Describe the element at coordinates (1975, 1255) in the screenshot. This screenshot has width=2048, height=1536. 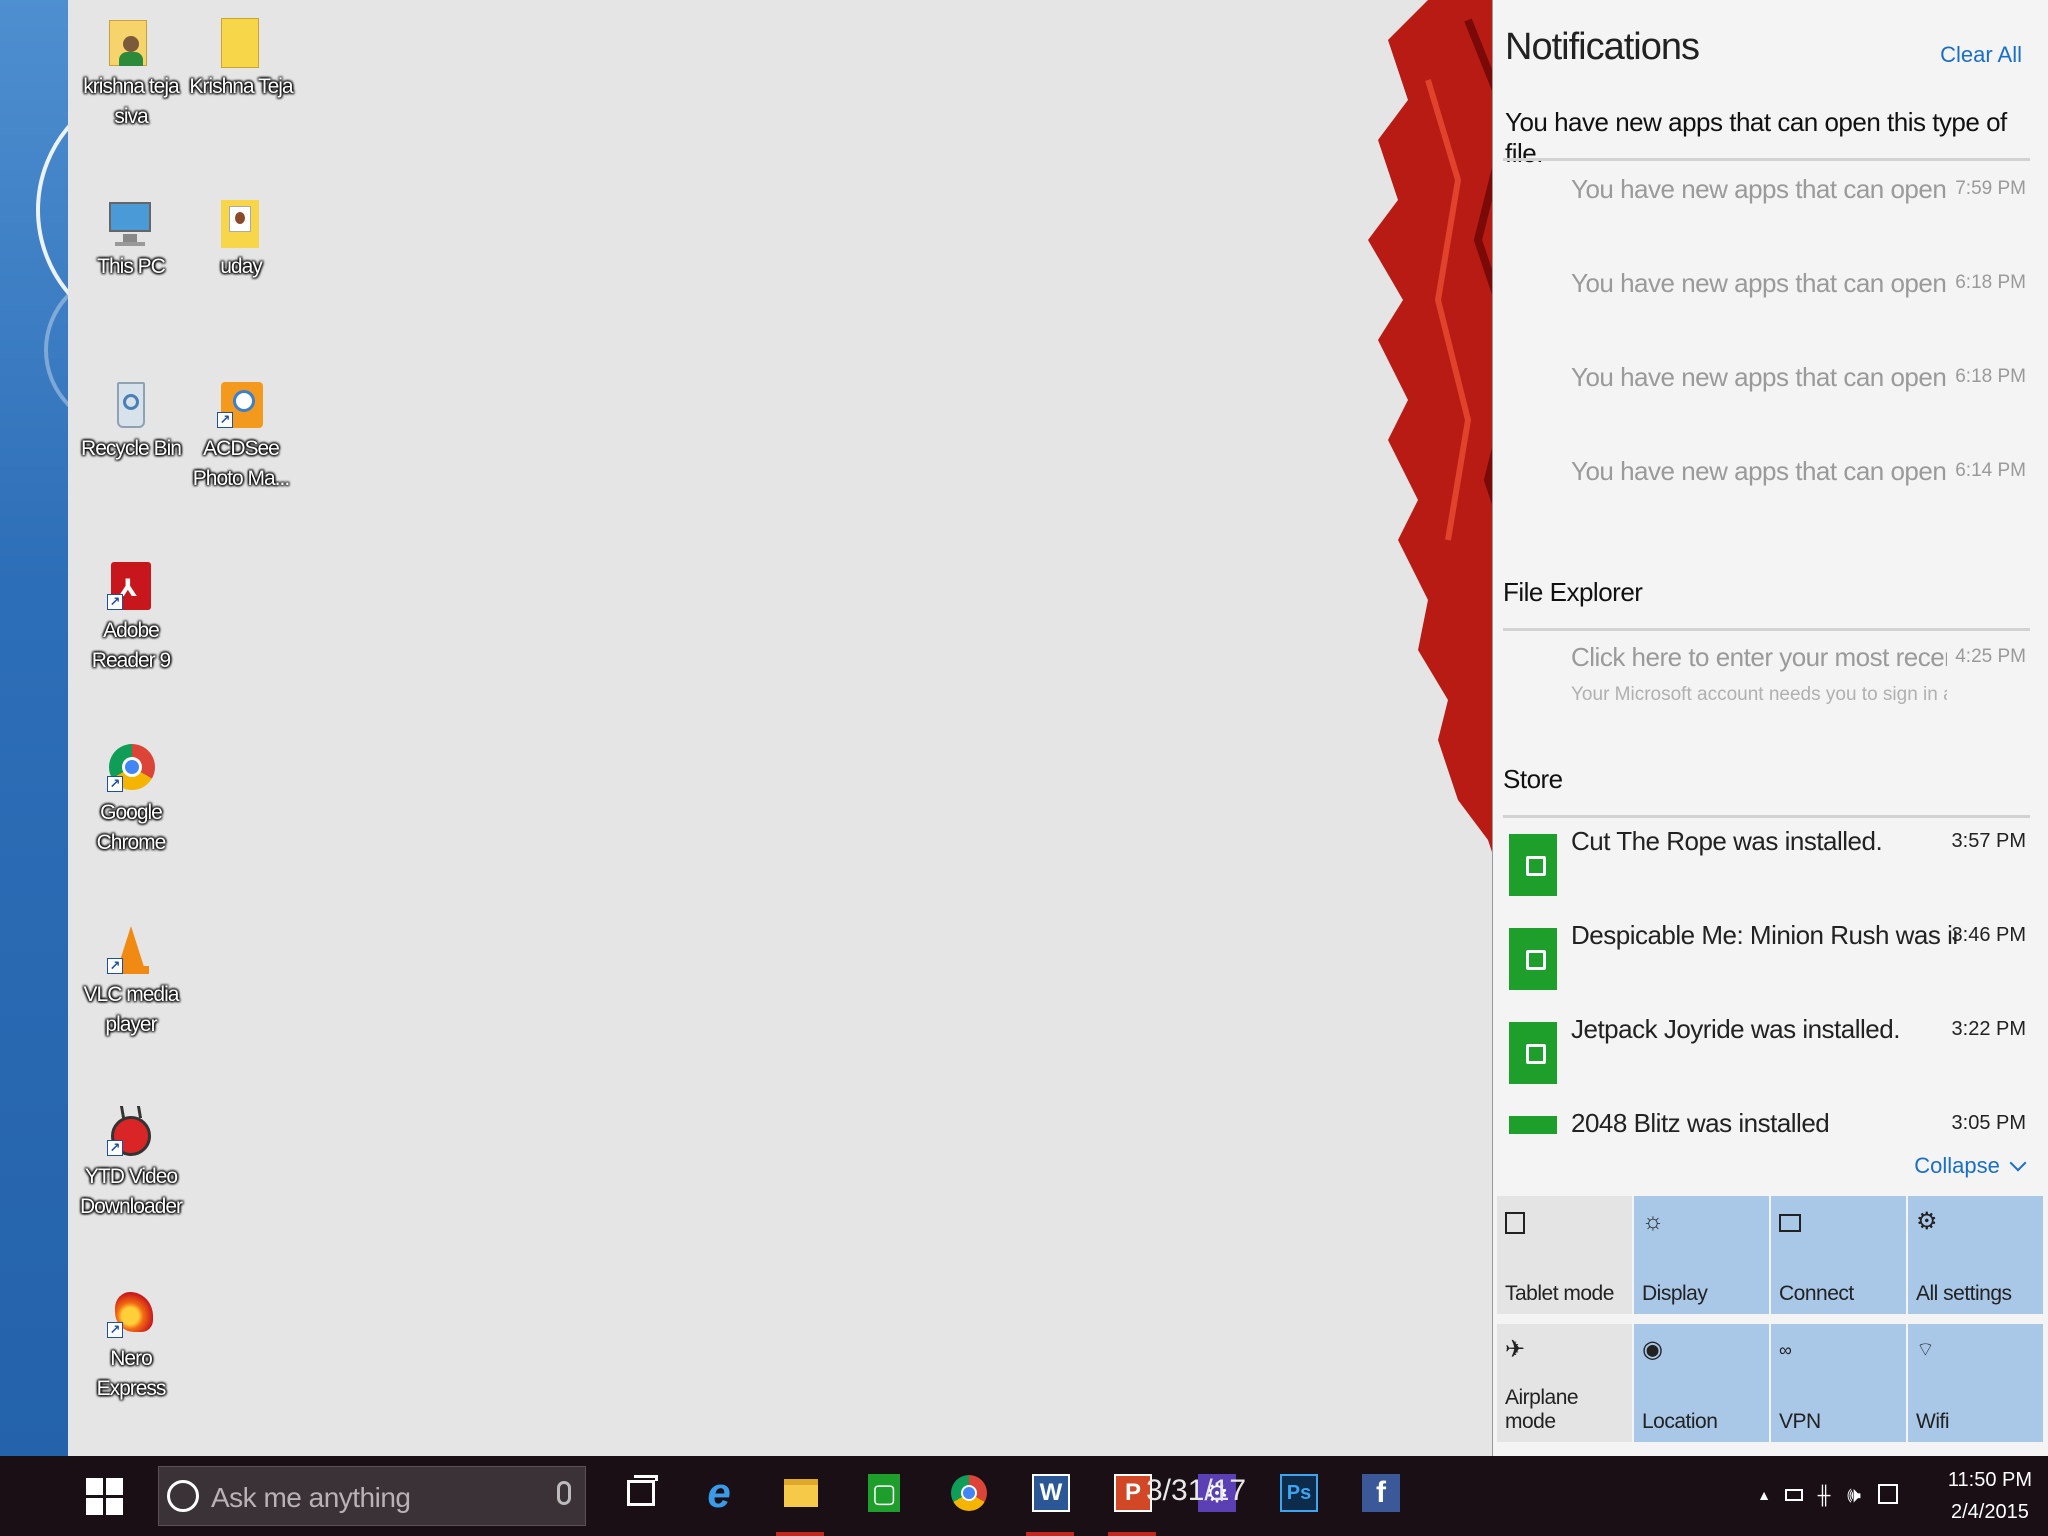
I see `quick-action-all-settings: ⚙ All settings` at that location.